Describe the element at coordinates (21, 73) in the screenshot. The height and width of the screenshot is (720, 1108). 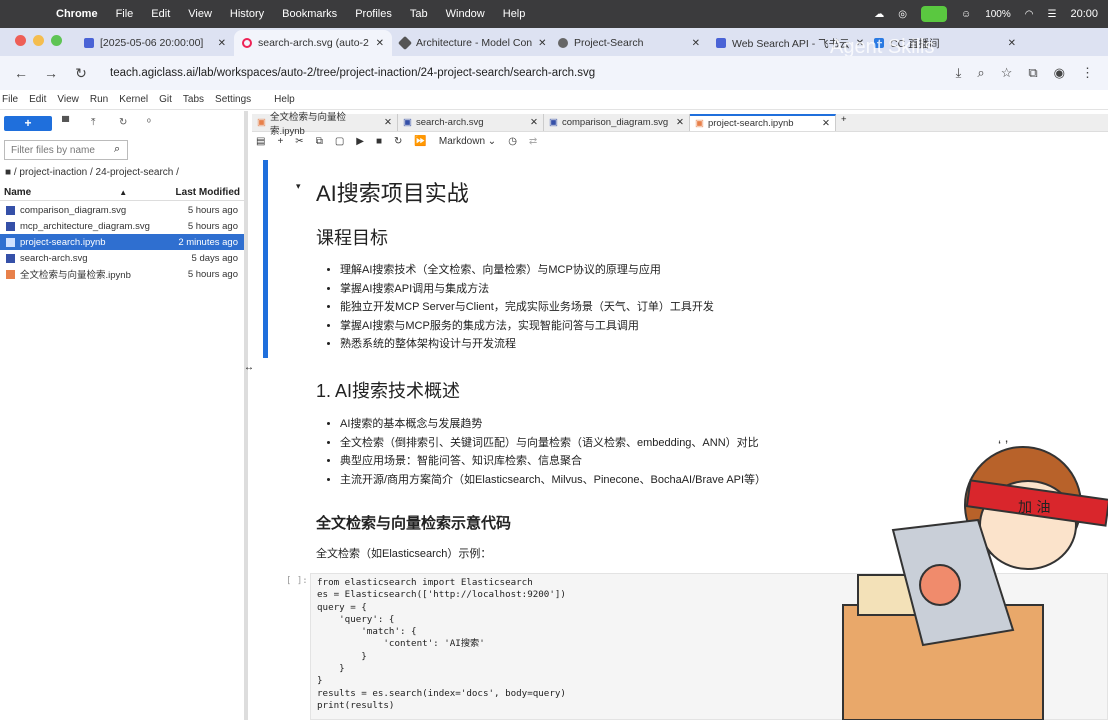
I see `back-icon: ←` at that location.